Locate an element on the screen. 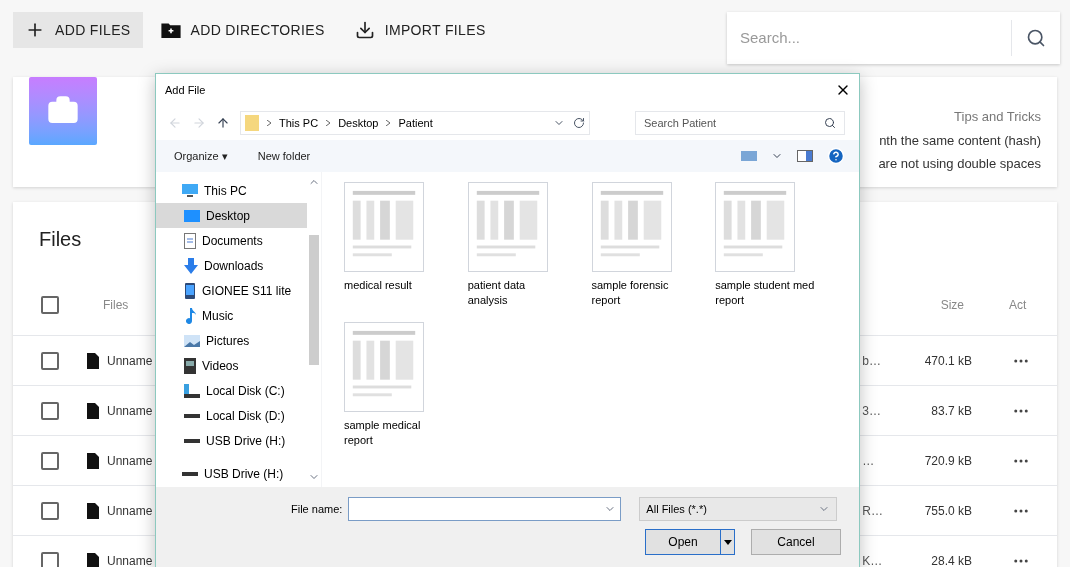  nav-item: Videos is located at coordinates (231, 365).